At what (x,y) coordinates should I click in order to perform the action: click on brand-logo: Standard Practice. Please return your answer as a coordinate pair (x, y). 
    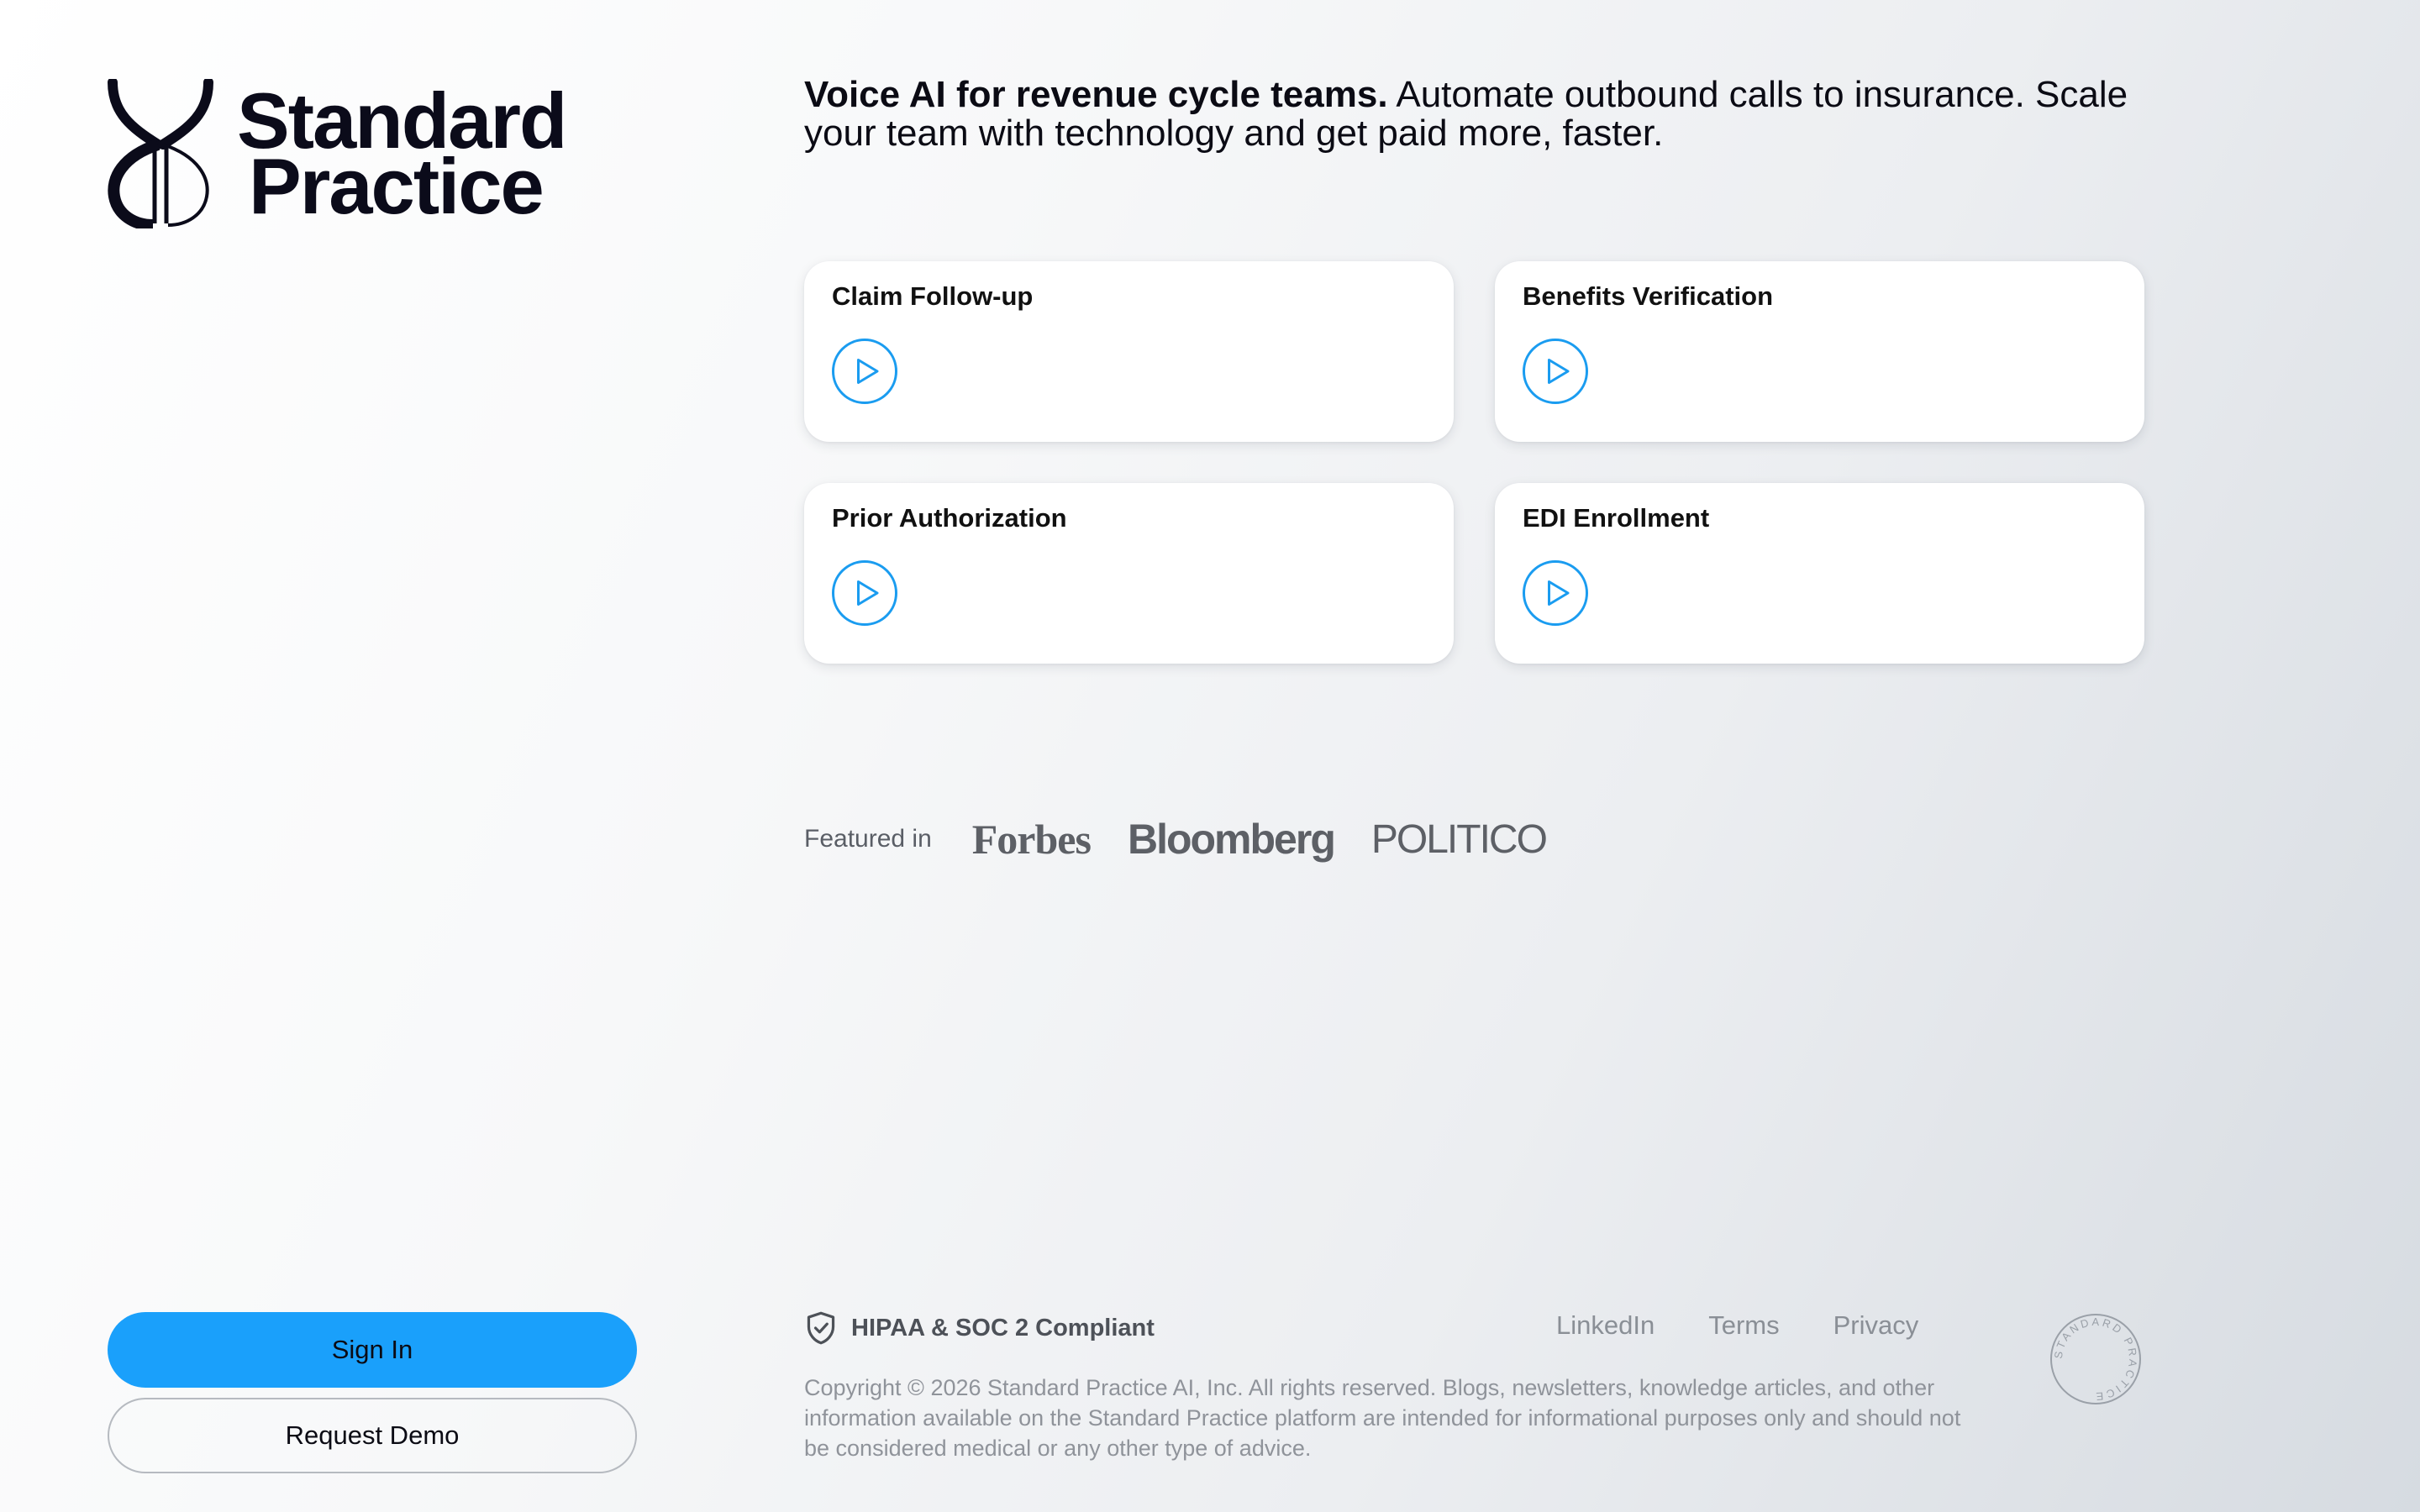
    Looking at the image, I should click on (337, 154).